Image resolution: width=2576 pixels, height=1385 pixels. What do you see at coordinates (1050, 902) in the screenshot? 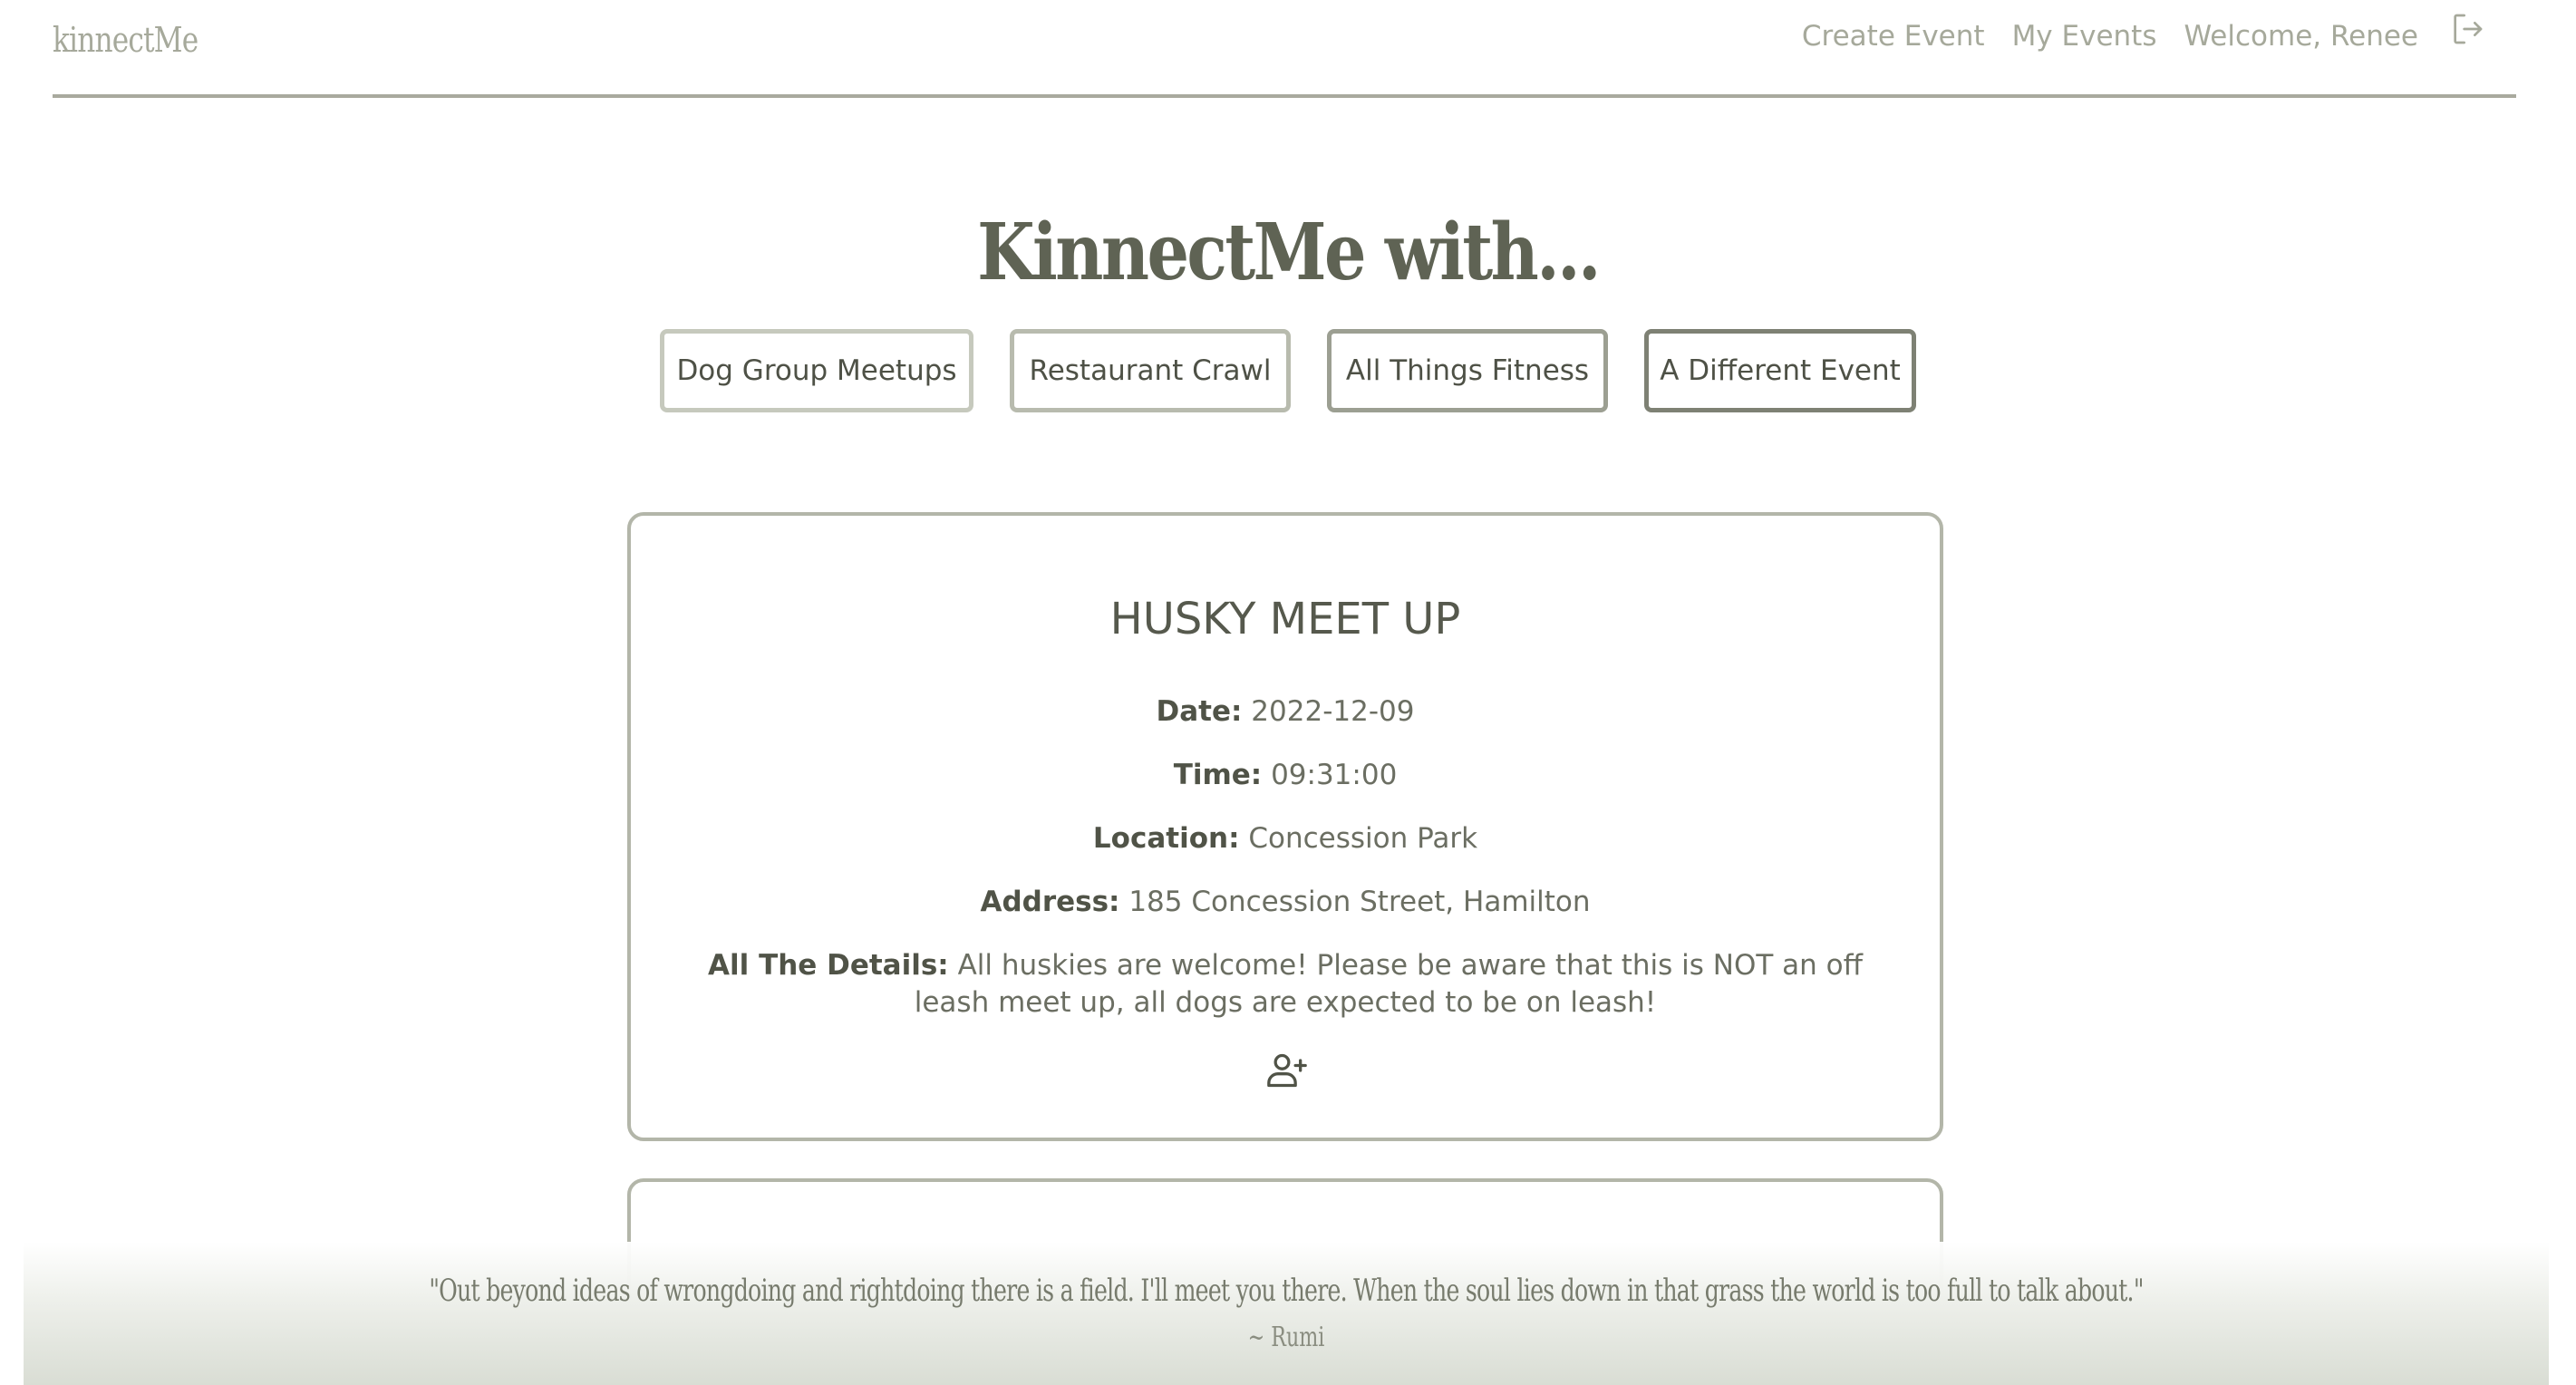
I see `event-address-label: Address:` at bounding box center [1050, 902].